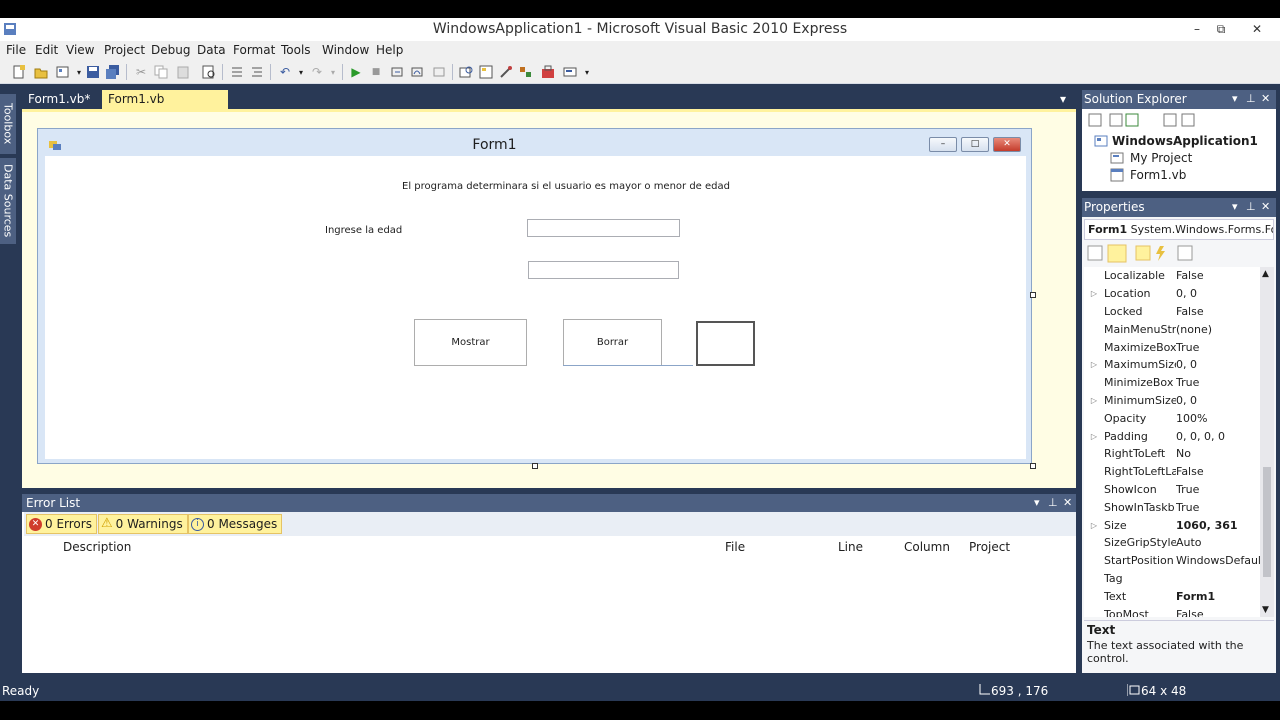  Describe the element at coordinates (725, 343) in the screenshot. I see `selected-button` at that location.